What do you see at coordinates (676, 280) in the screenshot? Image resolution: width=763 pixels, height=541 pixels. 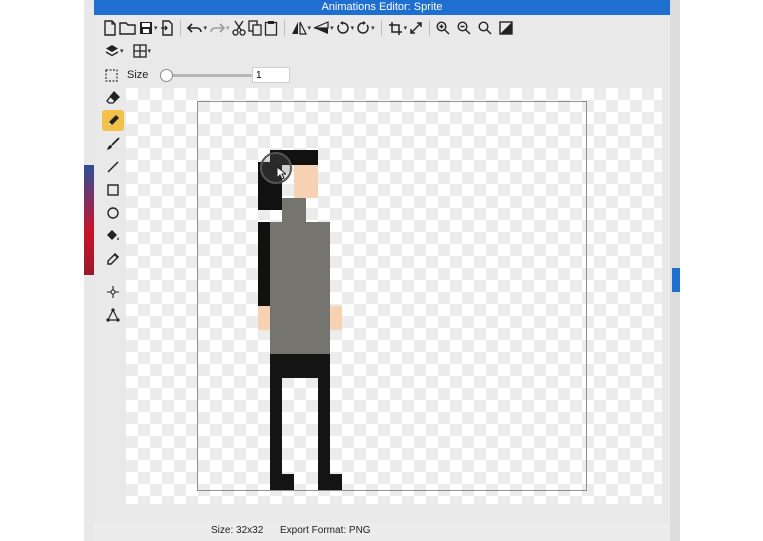 I see `background-window-right-accent` at bounding box center [676, 280].